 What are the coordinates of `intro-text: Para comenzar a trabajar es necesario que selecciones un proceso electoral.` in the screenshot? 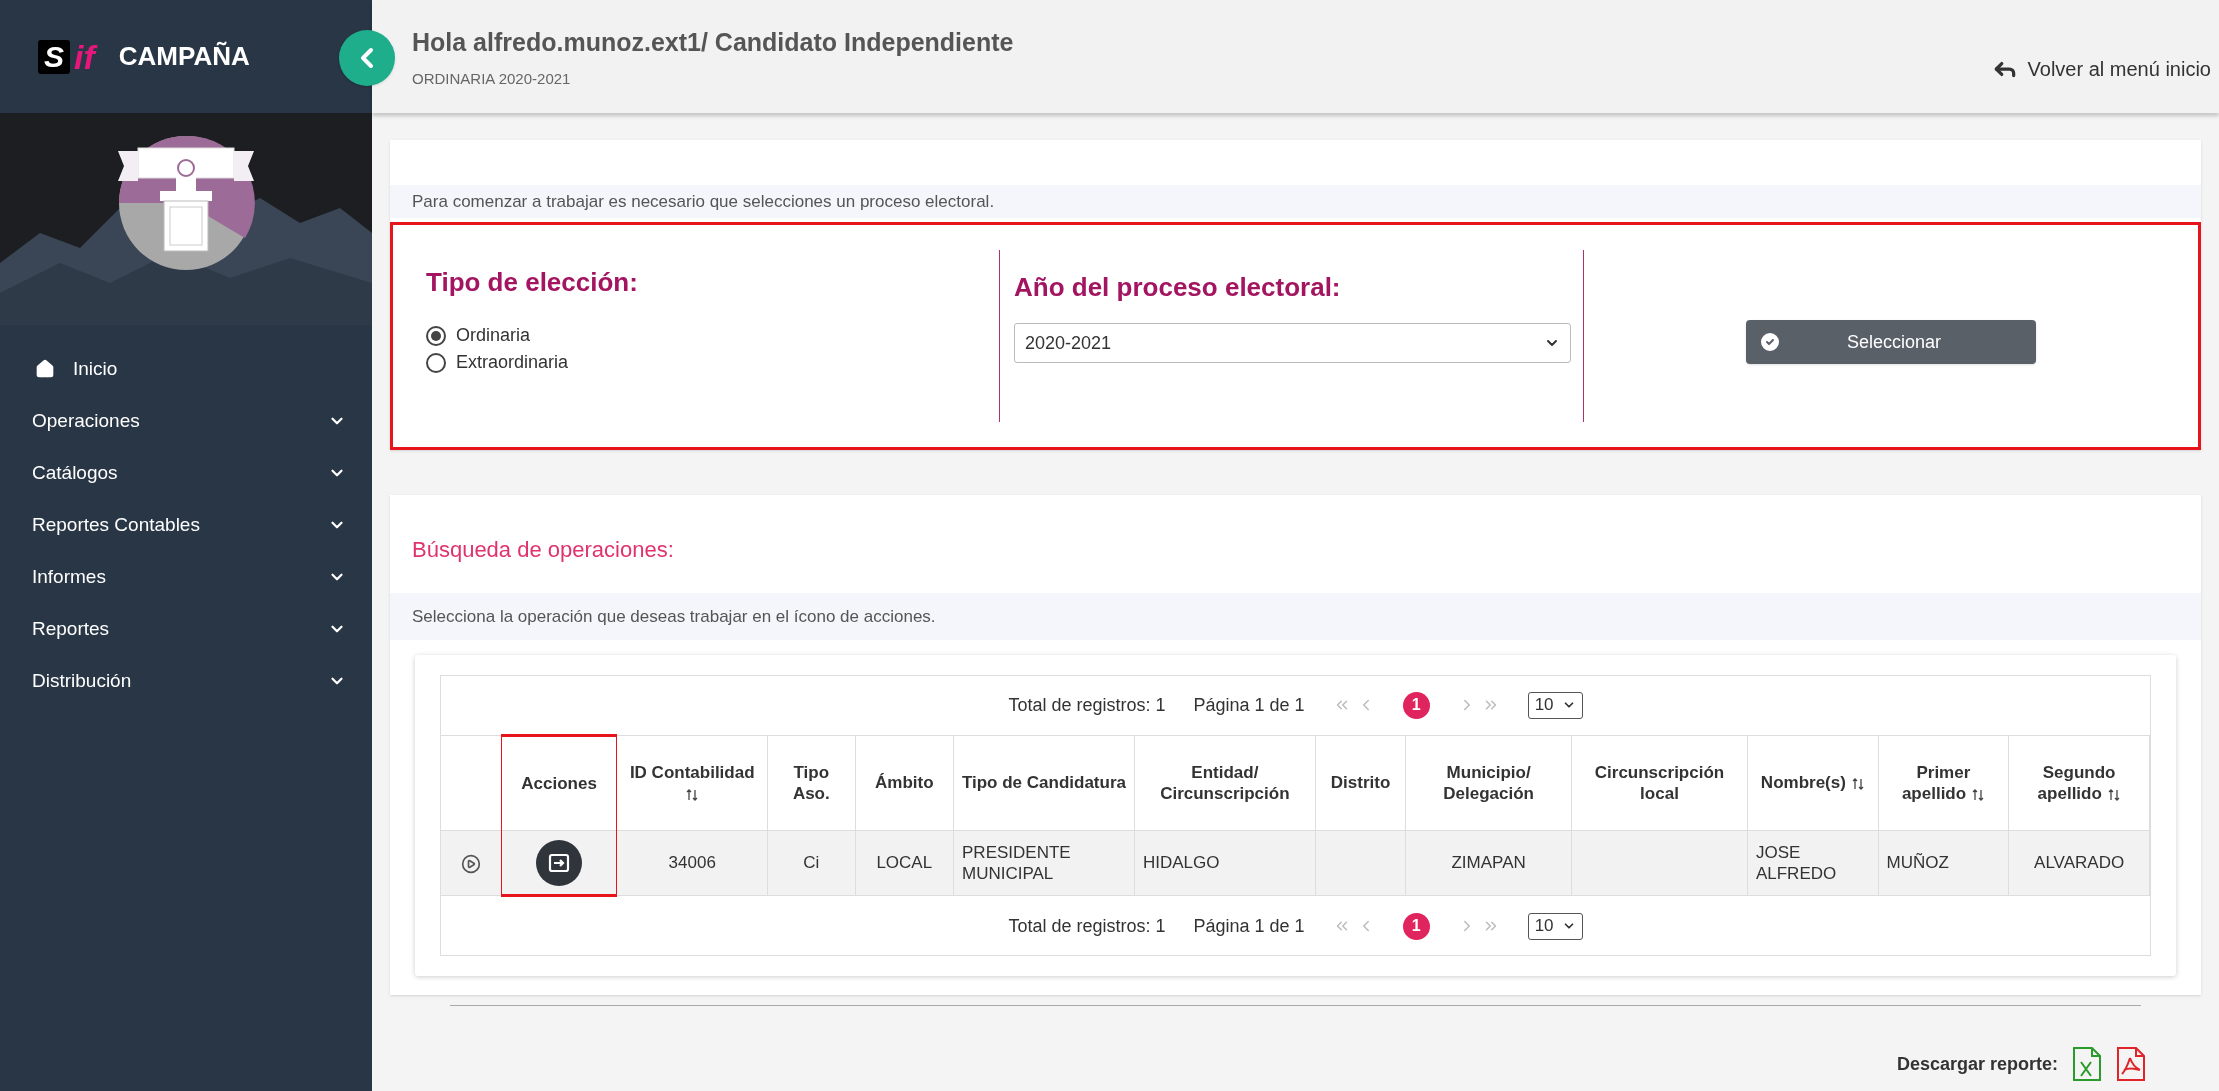 It's located at (703, 201).